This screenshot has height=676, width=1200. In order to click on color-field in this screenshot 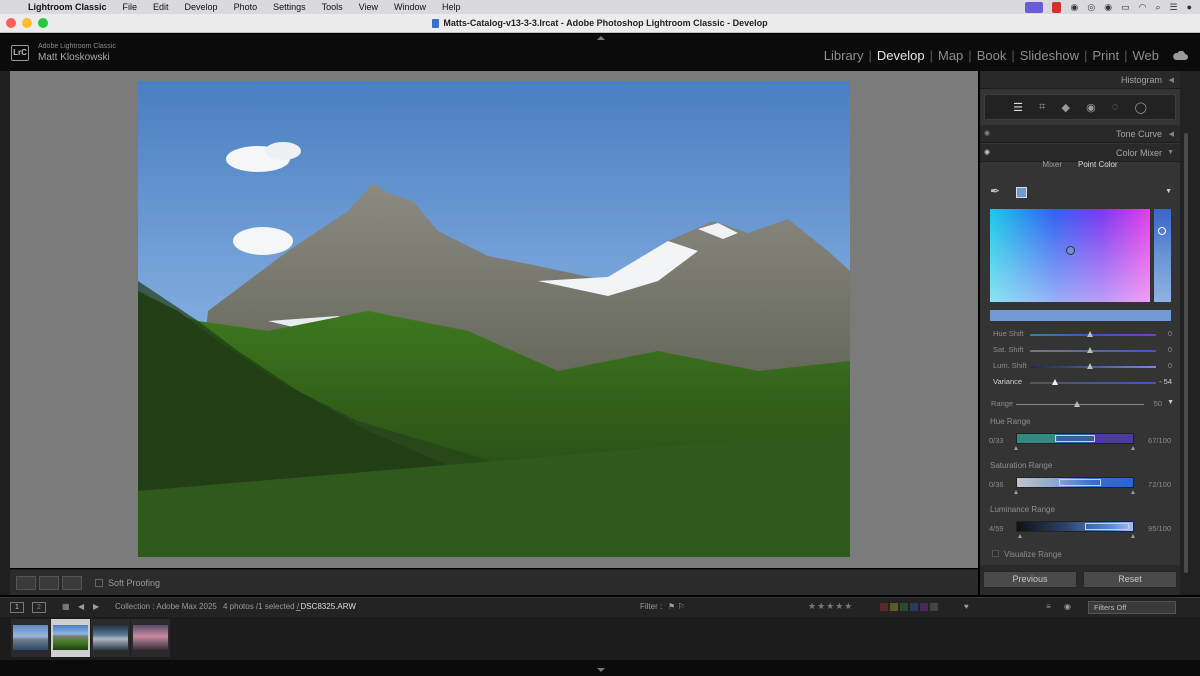, I will do `click(1070, 255)`.